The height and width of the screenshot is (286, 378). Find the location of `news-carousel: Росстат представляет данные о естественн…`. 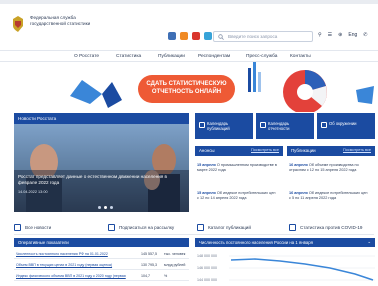

news-carousel: Росстат представляет данные о естественн… is located at coordinates (101, 168).